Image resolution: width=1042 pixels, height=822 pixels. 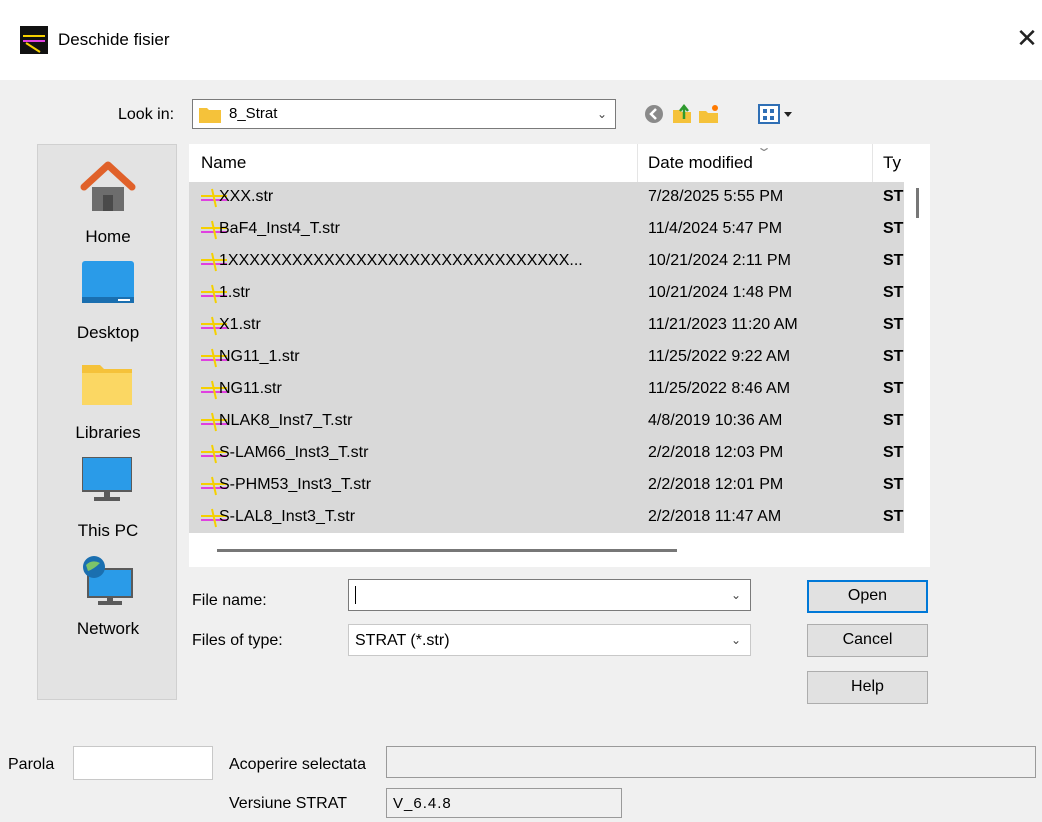 What do you see at coordinates (108, 432) in the screenshot?
I see `place-label: Libraries` at bounding box center [108, 432].